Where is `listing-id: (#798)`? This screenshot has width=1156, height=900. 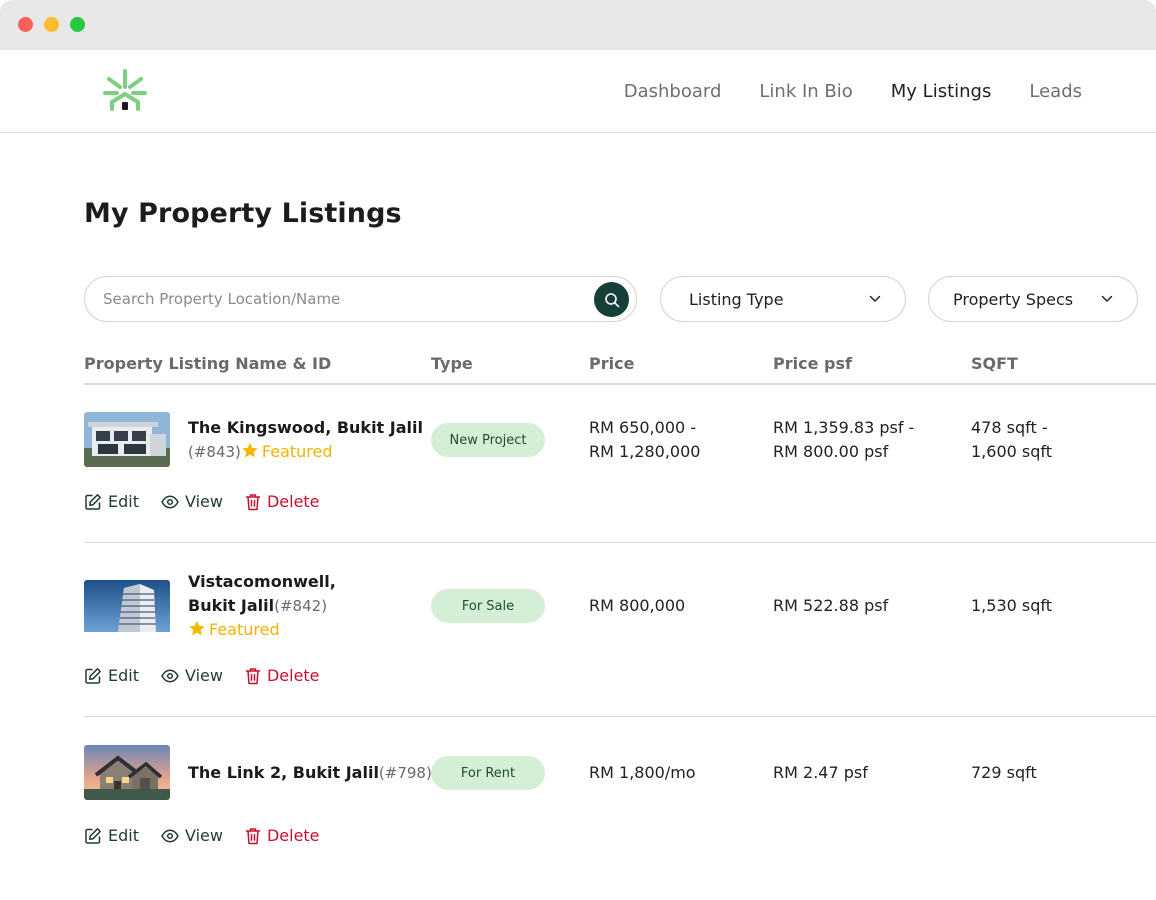 listing-id: (#798) is located at coordinates (405, 773).